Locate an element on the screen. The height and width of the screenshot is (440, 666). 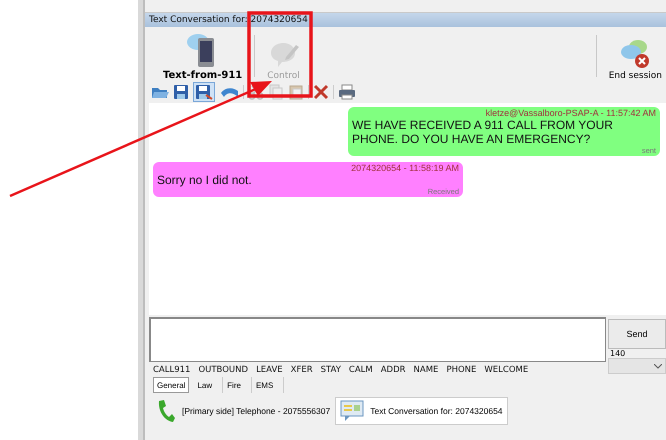
end-session-button: End session is located at coordinates (635, 56).